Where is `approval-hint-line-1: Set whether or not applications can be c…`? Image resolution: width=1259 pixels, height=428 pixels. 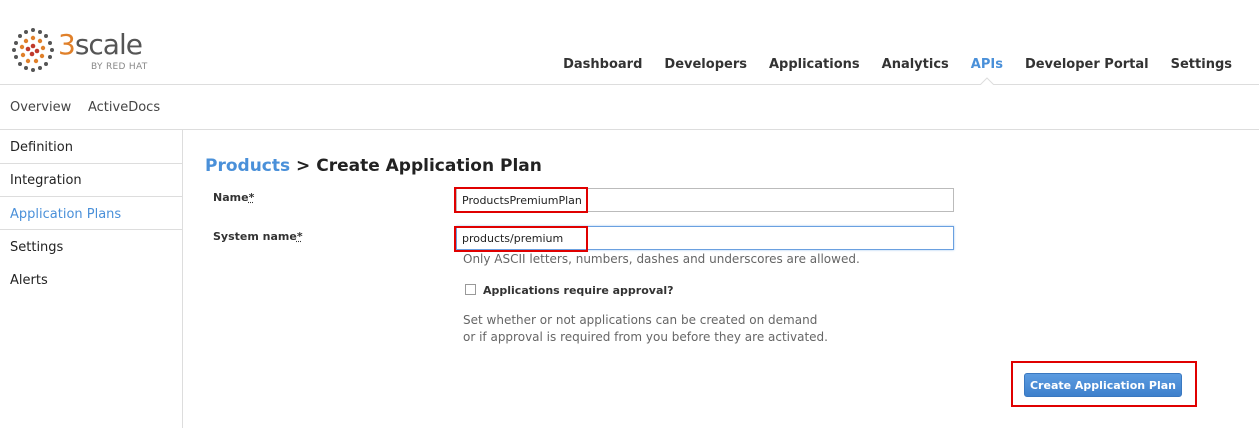 approval-hint-line-1: Set whether or not applications can be c… is located at coordinates (640, 320).